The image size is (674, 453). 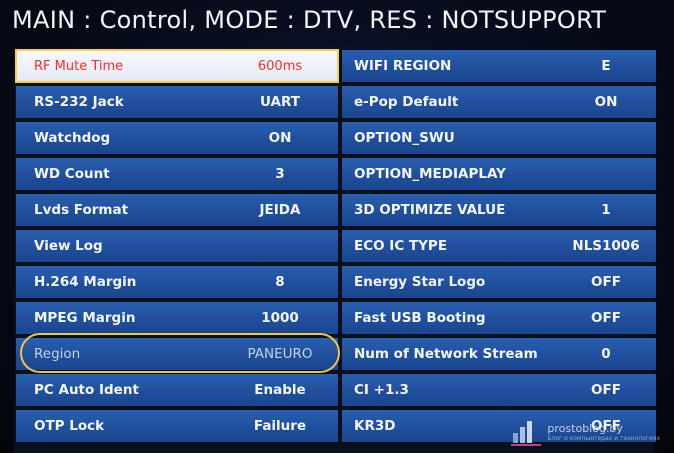 I want to click on menu-item-mpeg-margin: MPEG Margin 1000, so click(x=177, y=318).